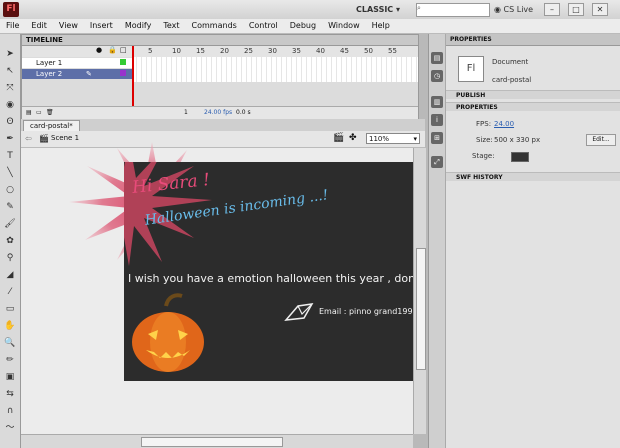 This screenshot has width=620, height=448. Describe the element at coordinates (576, 9) in the screenshot. I see `maximize-icon: □` at that location.